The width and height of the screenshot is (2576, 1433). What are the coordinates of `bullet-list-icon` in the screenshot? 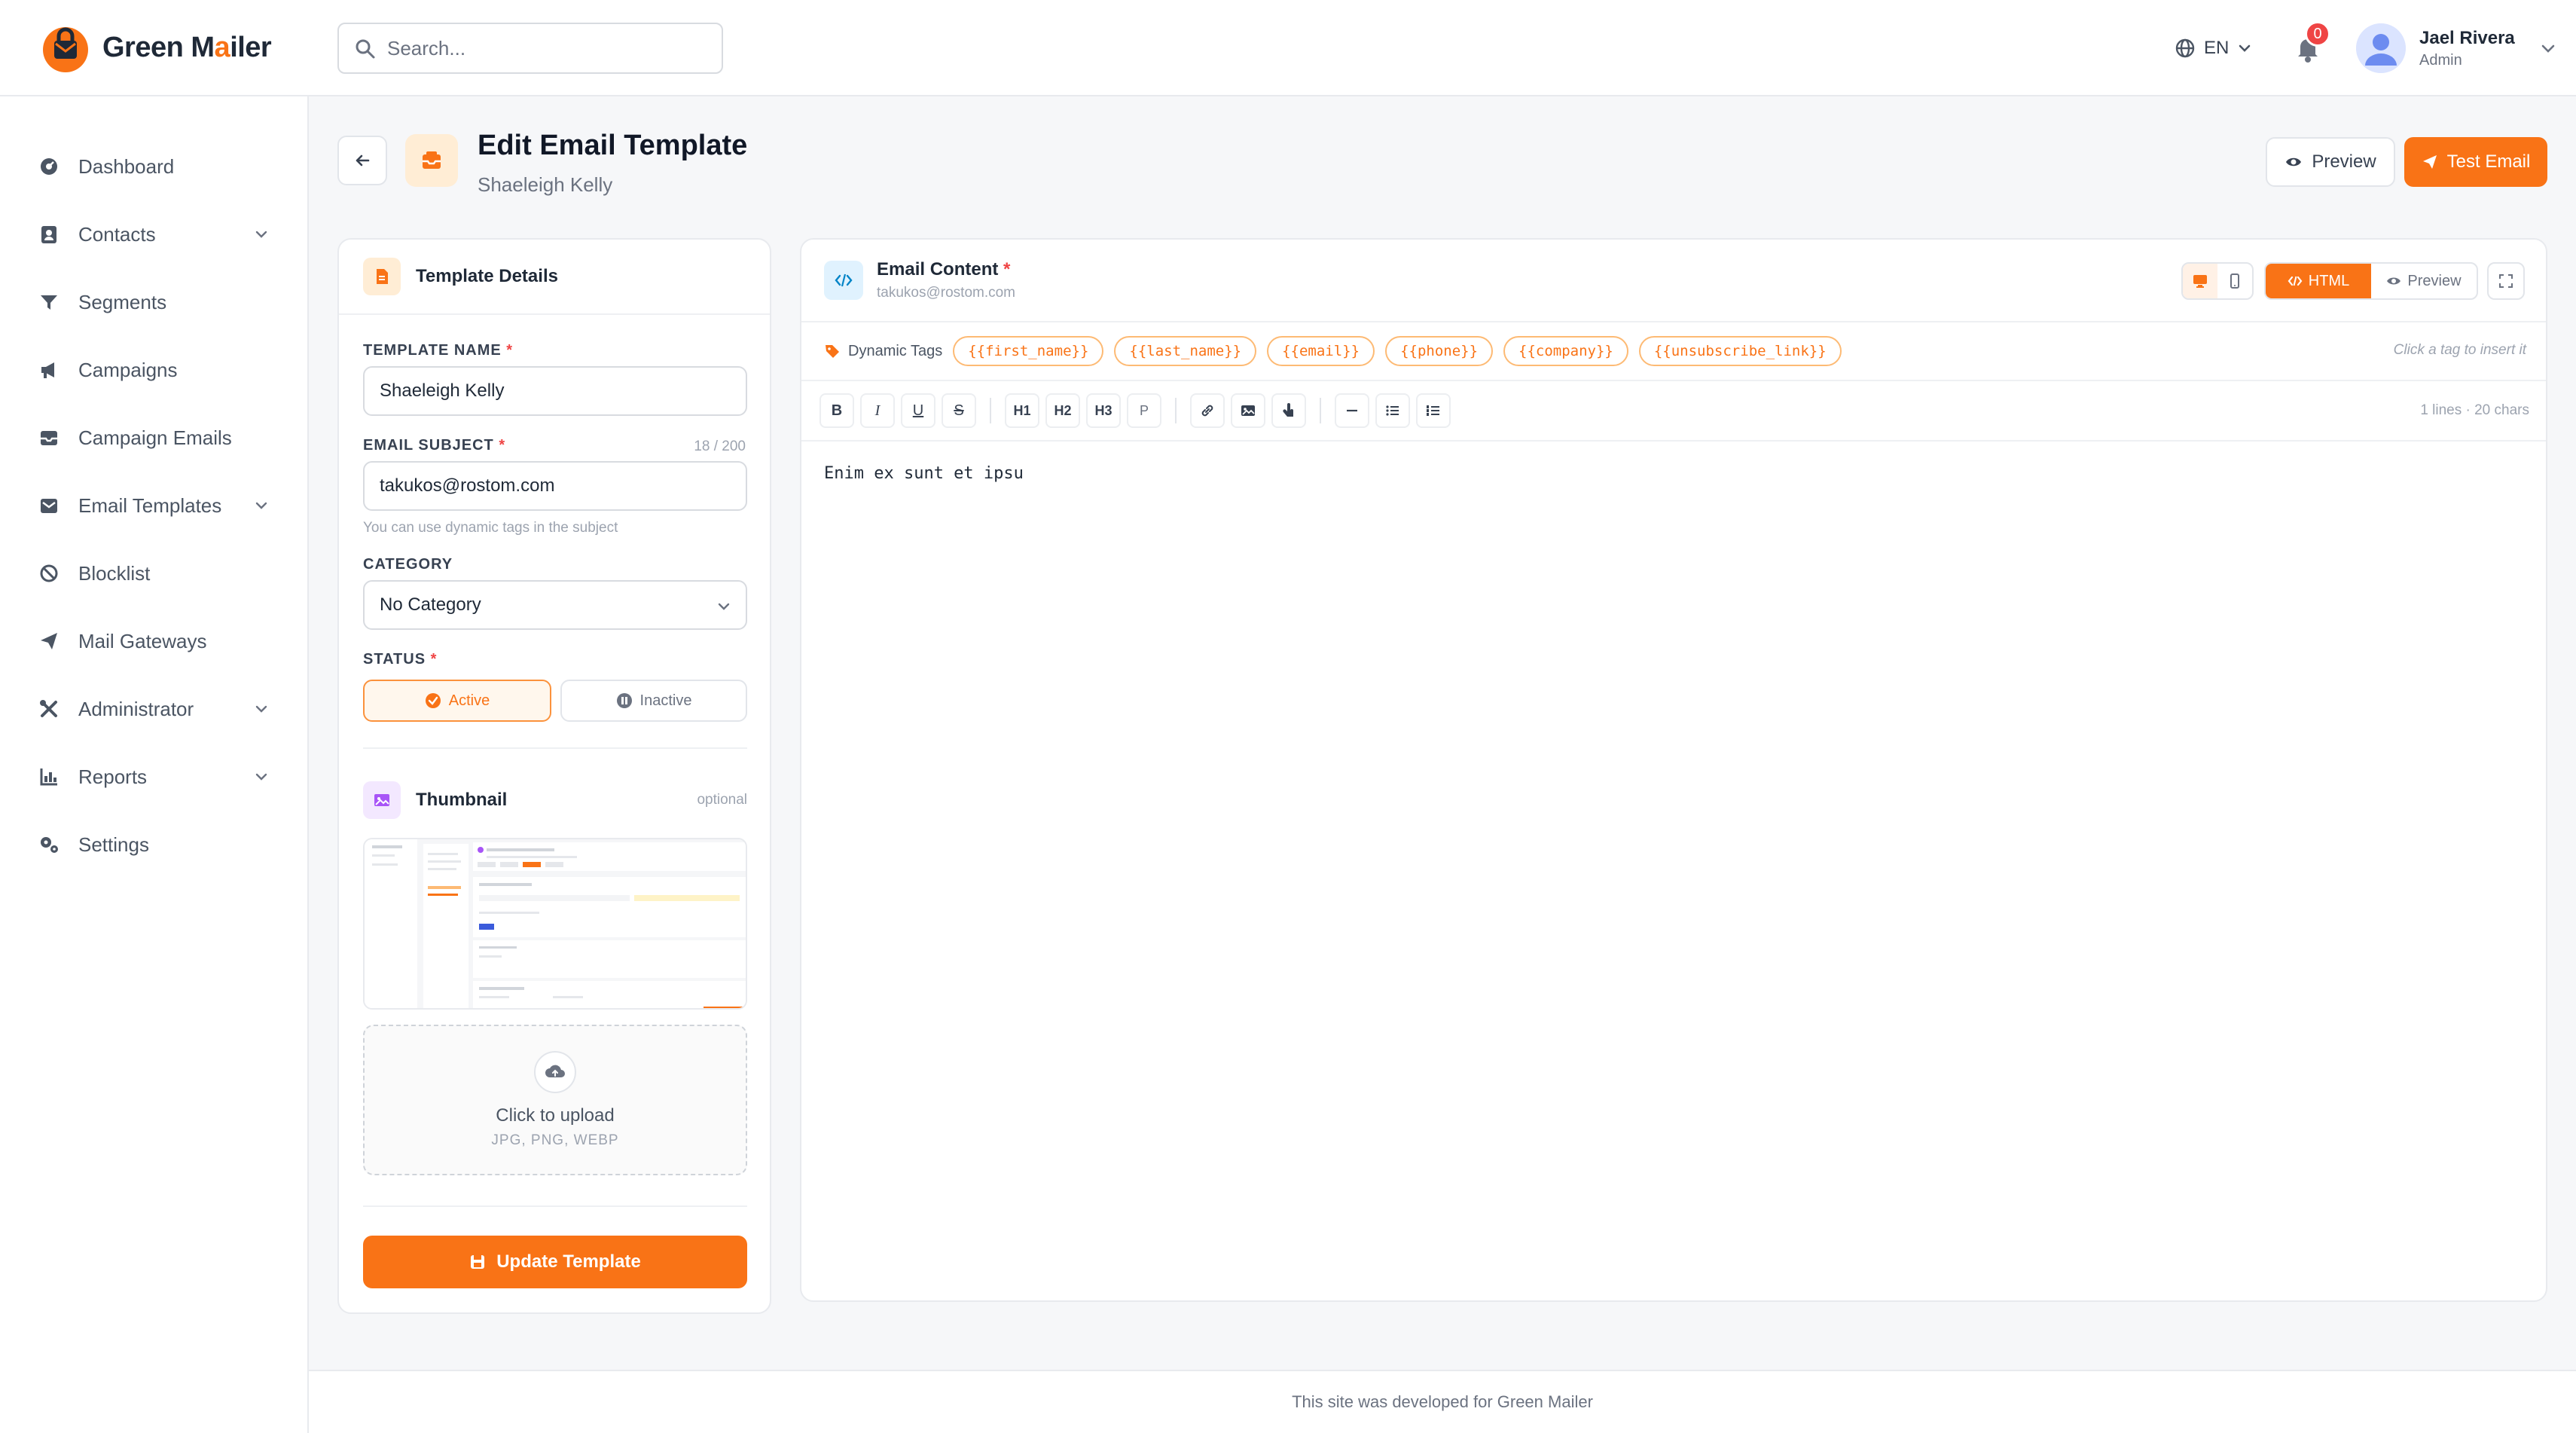 It's located at (1393, 410).